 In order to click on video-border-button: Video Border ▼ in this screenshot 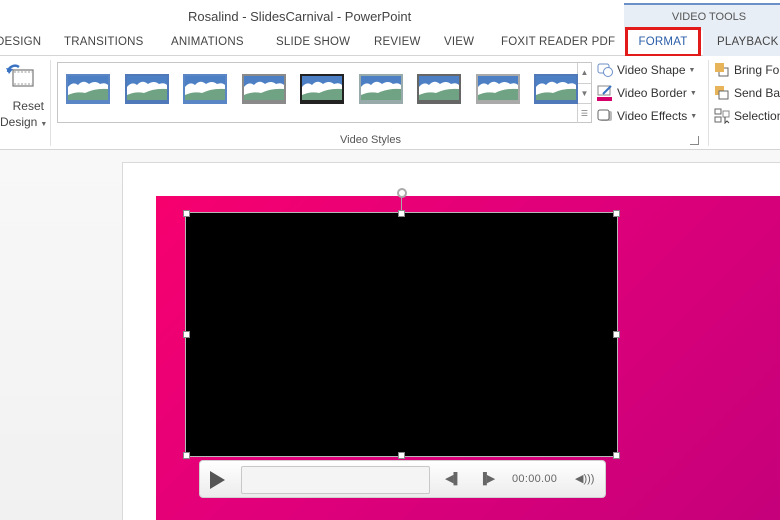, I will do `click(647, 93)`.